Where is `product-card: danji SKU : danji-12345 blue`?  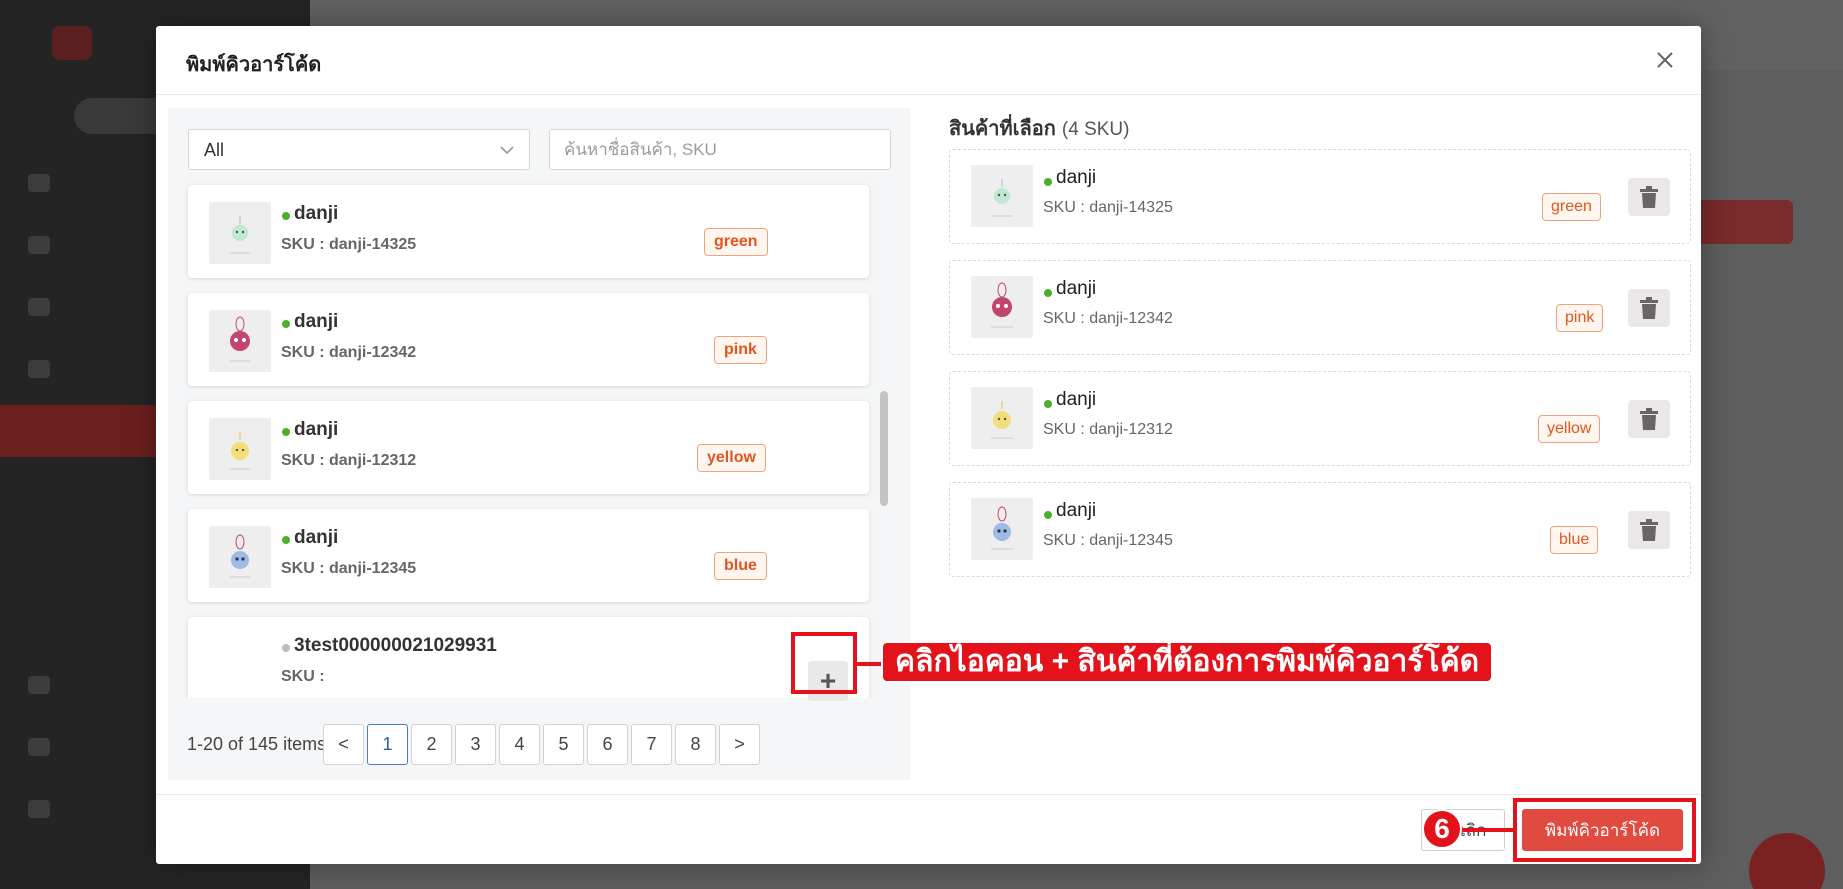
product-card: danji SKU : danji-12345 blue is located at coordinates (528, 555).